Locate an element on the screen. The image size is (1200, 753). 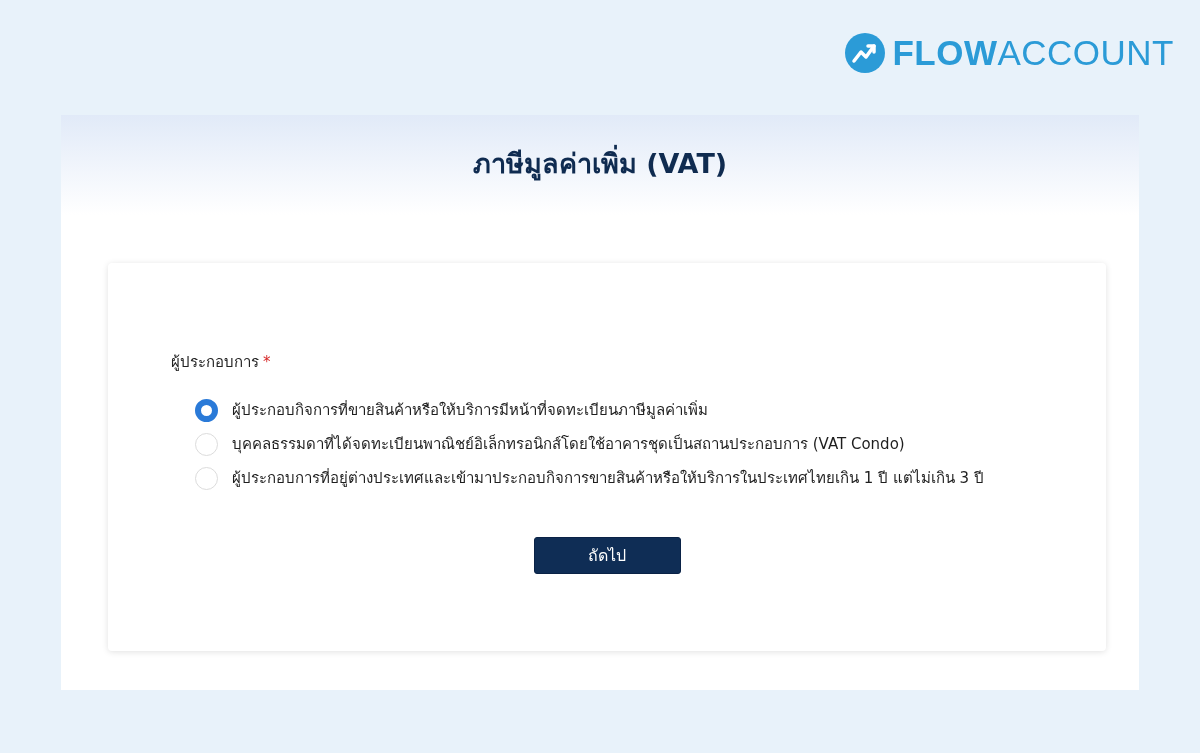
option-label: บุคคลธรรมดาที่ได้จดทะเบียนพาณิชย์อิเล็กทรอนิกส์โดยใช้อาคารชุดเป็นสถานประกอบการ (VAT Condo) is located at coordinates (568, 444).